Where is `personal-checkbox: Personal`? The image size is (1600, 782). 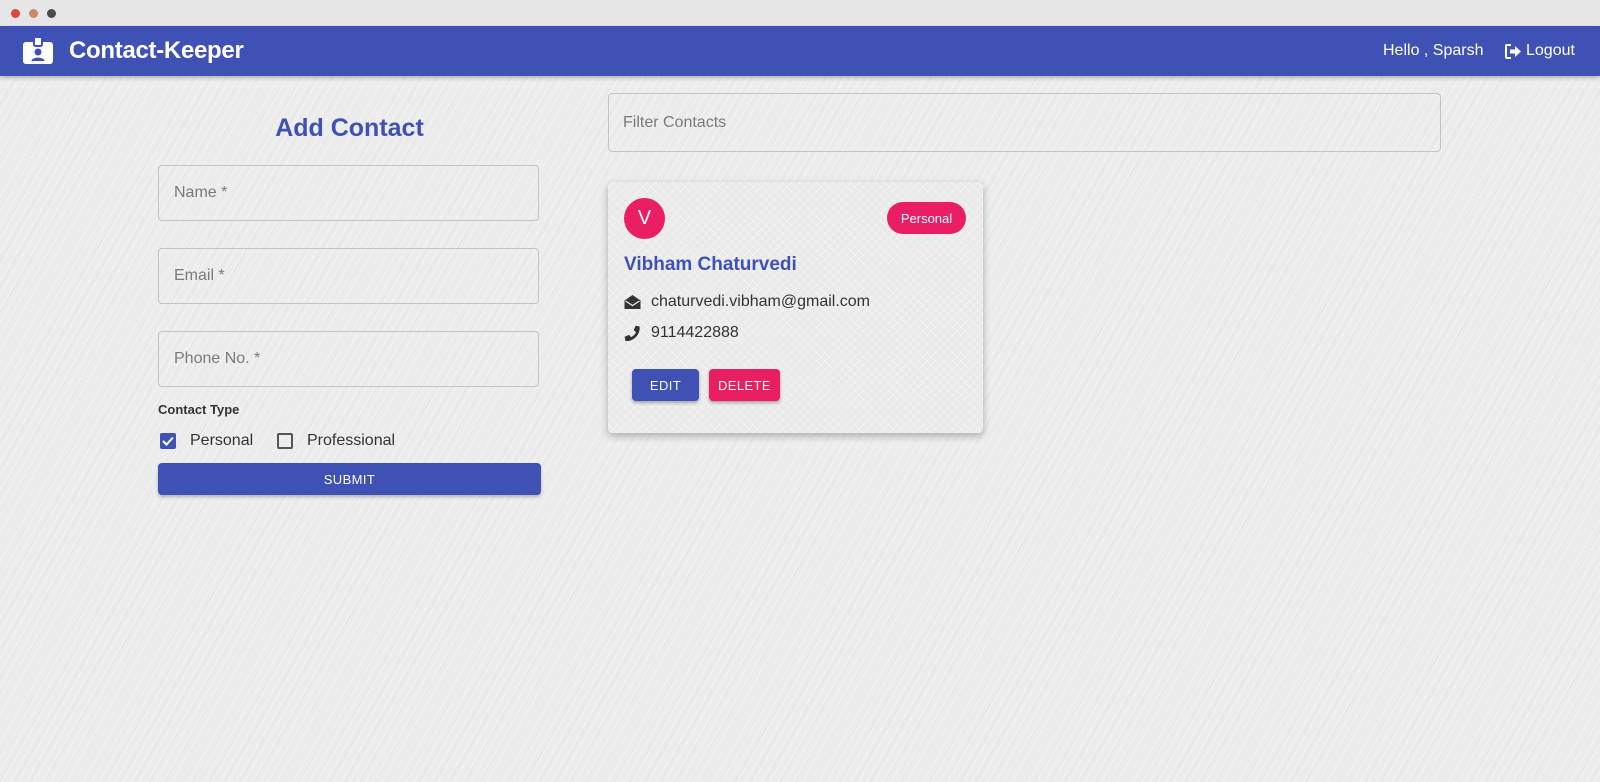
personal-checkbox: Personal is located at coordinates (206, 441).